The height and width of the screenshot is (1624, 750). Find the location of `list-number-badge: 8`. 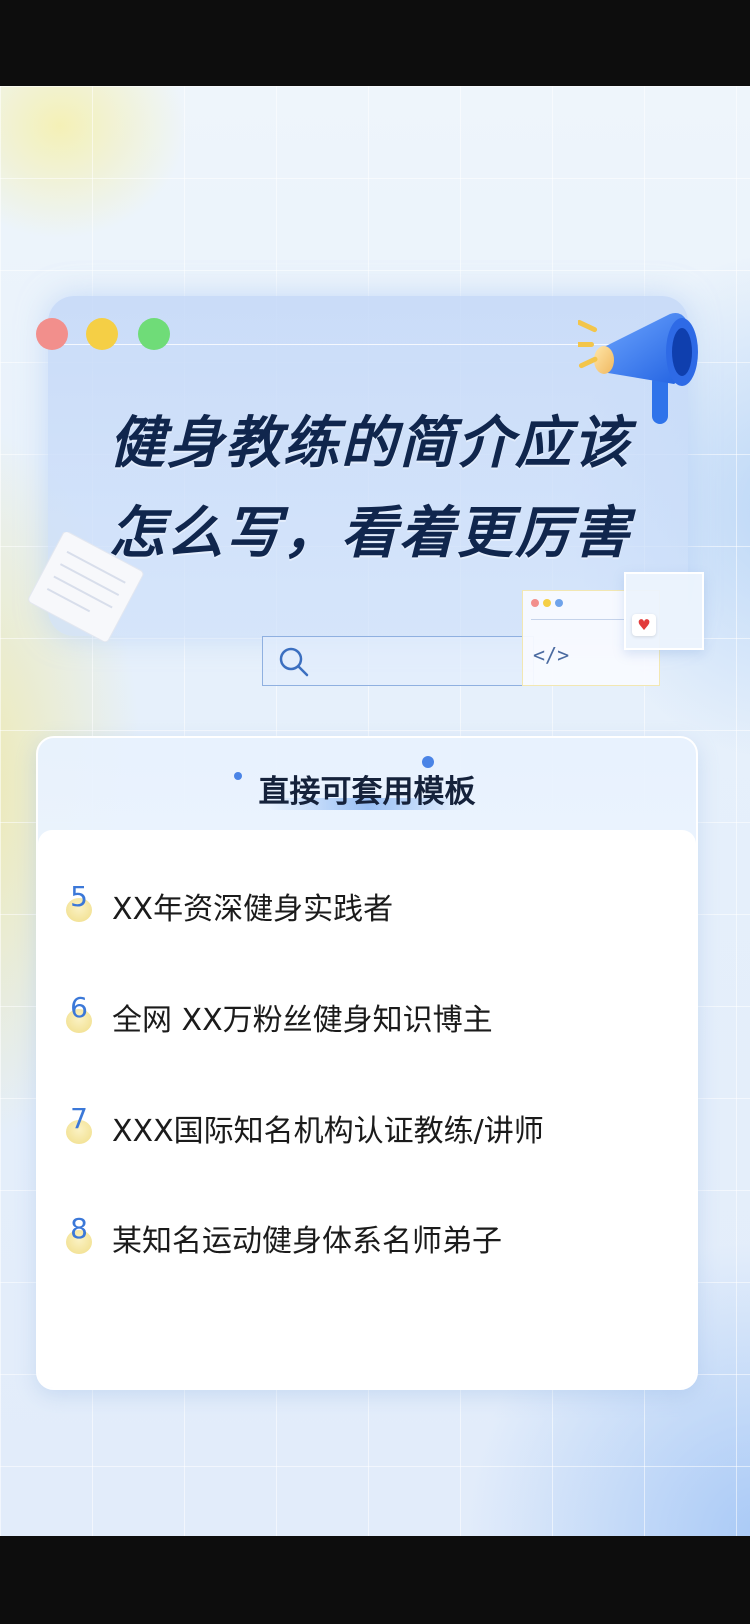

list-number-badge: 8 is located at coordinates (81, 1234).